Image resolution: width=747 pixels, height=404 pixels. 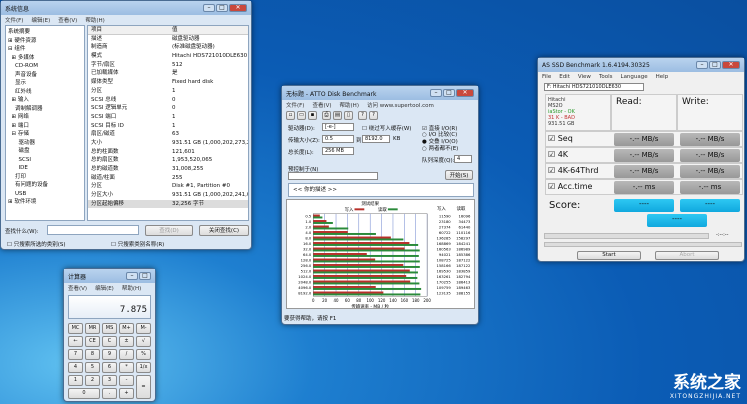 I want to click on table-row: 分区 Disk #1, Partition #0, so click(x=168, y=186).